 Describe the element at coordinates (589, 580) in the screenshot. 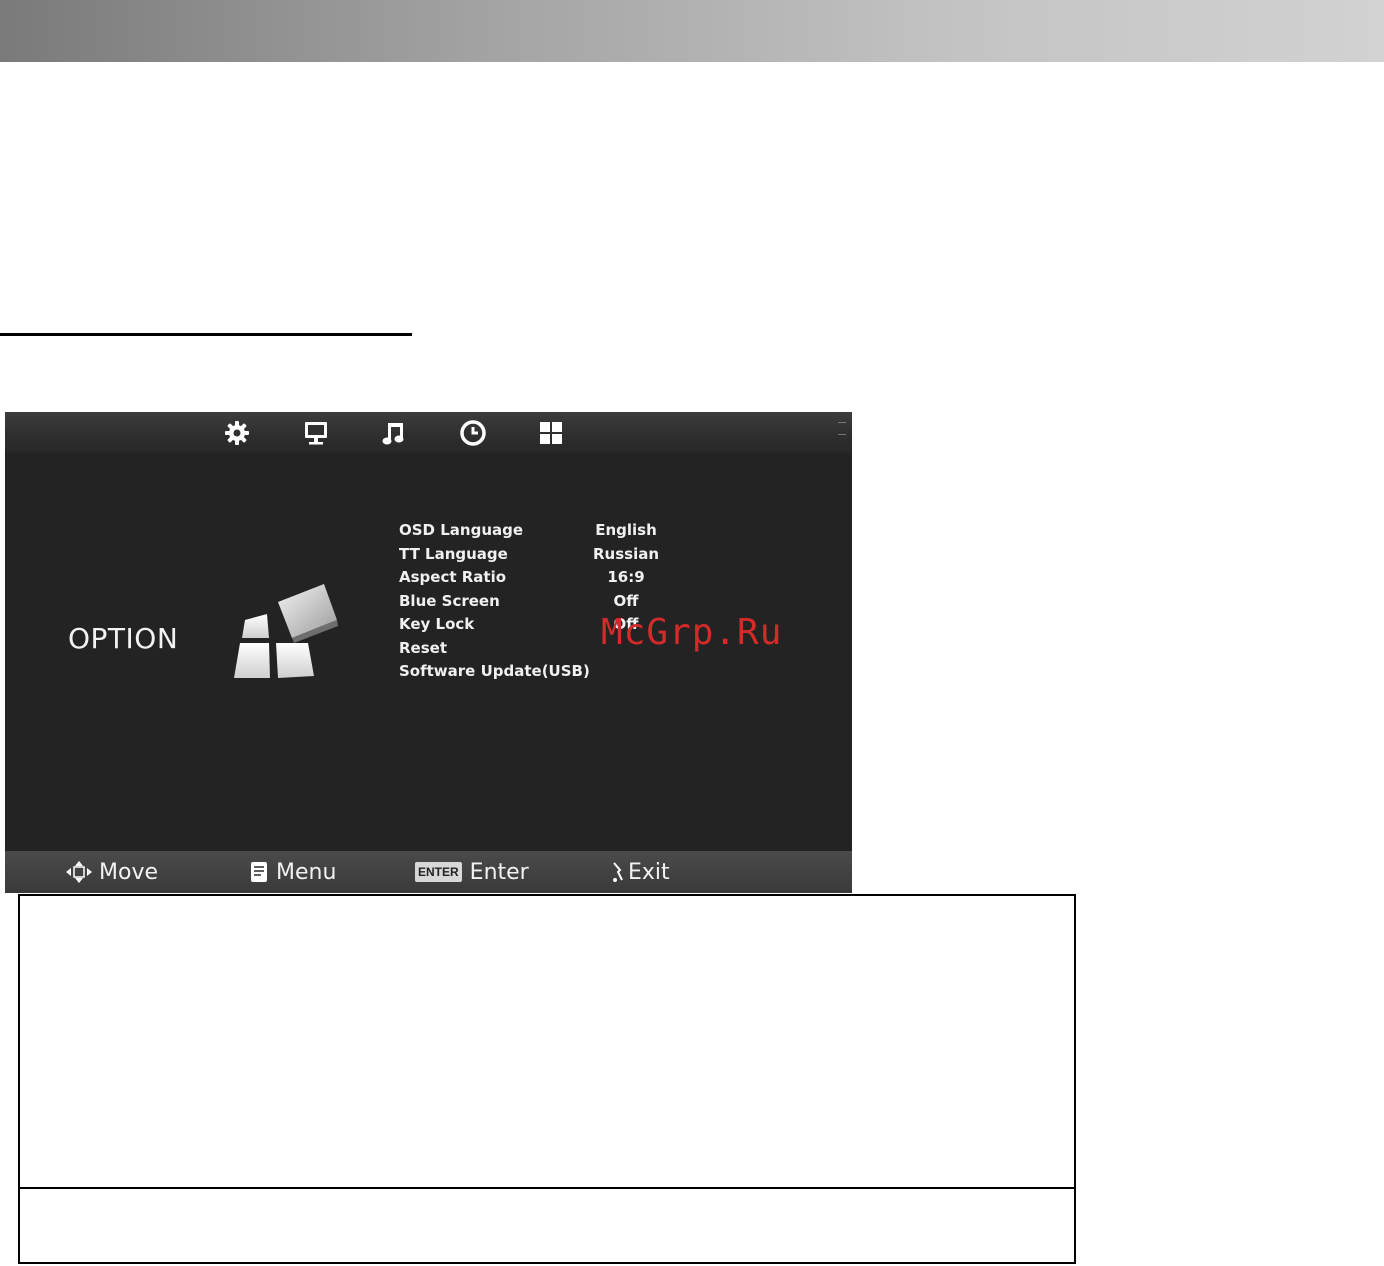

I see `setting-row-aspect-ratio: Aspect Ratio 16:9` at that location.